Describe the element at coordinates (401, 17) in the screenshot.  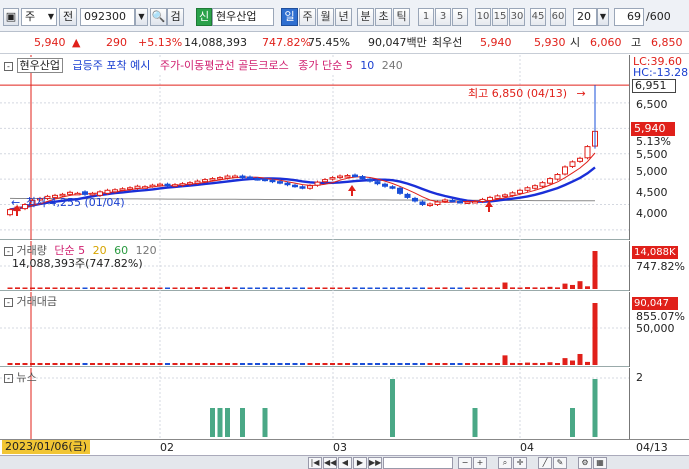
I see `tab-tick: 틱` at that location.